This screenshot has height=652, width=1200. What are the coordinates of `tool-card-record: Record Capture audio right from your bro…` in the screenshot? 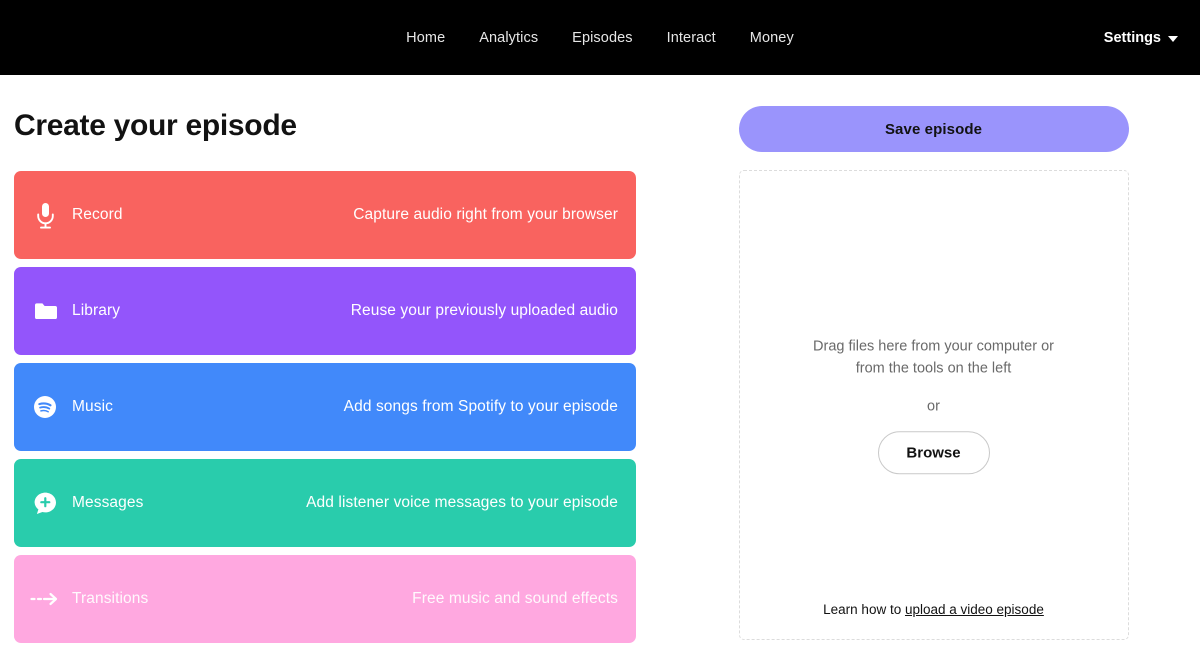 It's located at (325, 215).